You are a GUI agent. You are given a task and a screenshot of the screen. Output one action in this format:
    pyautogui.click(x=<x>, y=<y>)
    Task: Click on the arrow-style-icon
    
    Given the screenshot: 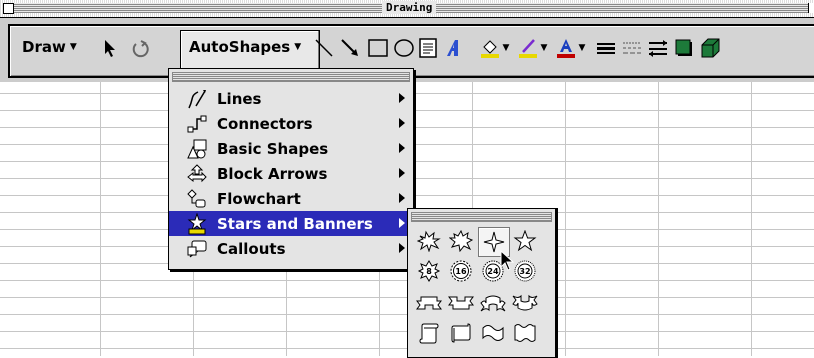 What is the action you would take?
    pyautogui.click(x=658, y=48)
    